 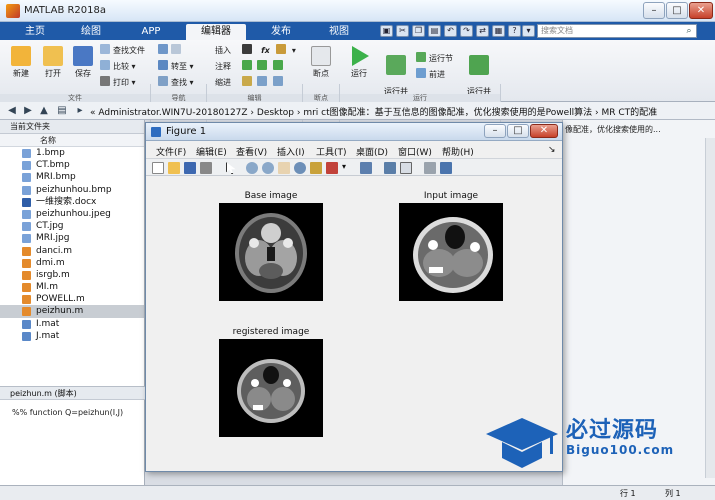 I want to click on tab-plots: 绘图, so click(x=91, y=32).